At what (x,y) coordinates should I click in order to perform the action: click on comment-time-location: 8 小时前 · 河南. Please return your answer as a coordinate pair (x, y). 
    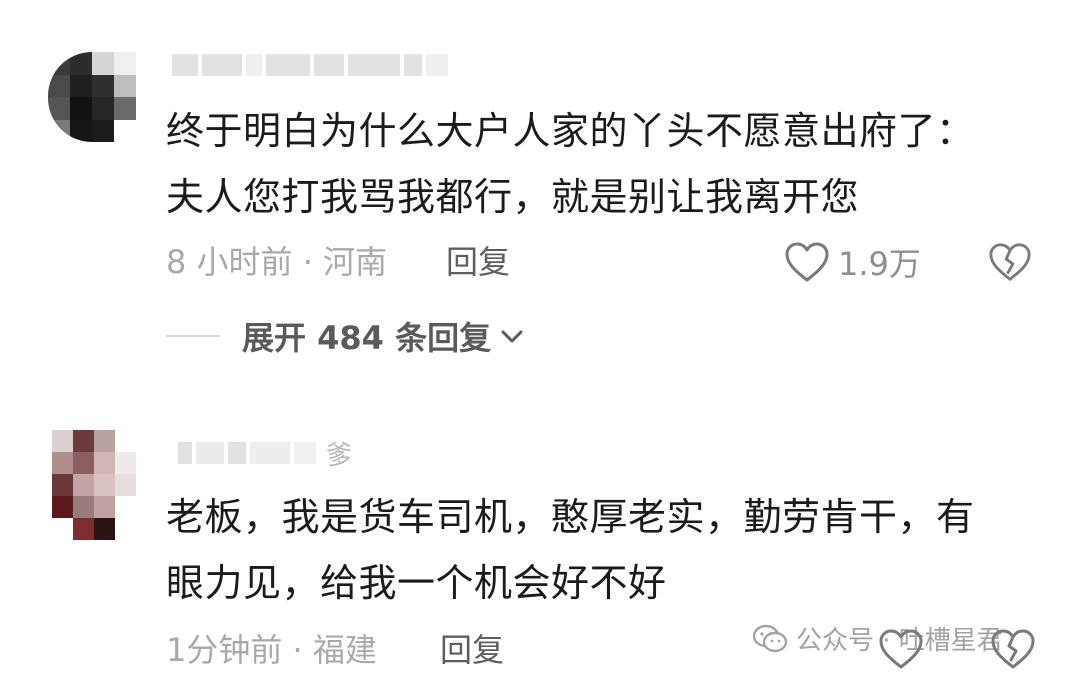
    Looking at the image, I should click on (277, 262).